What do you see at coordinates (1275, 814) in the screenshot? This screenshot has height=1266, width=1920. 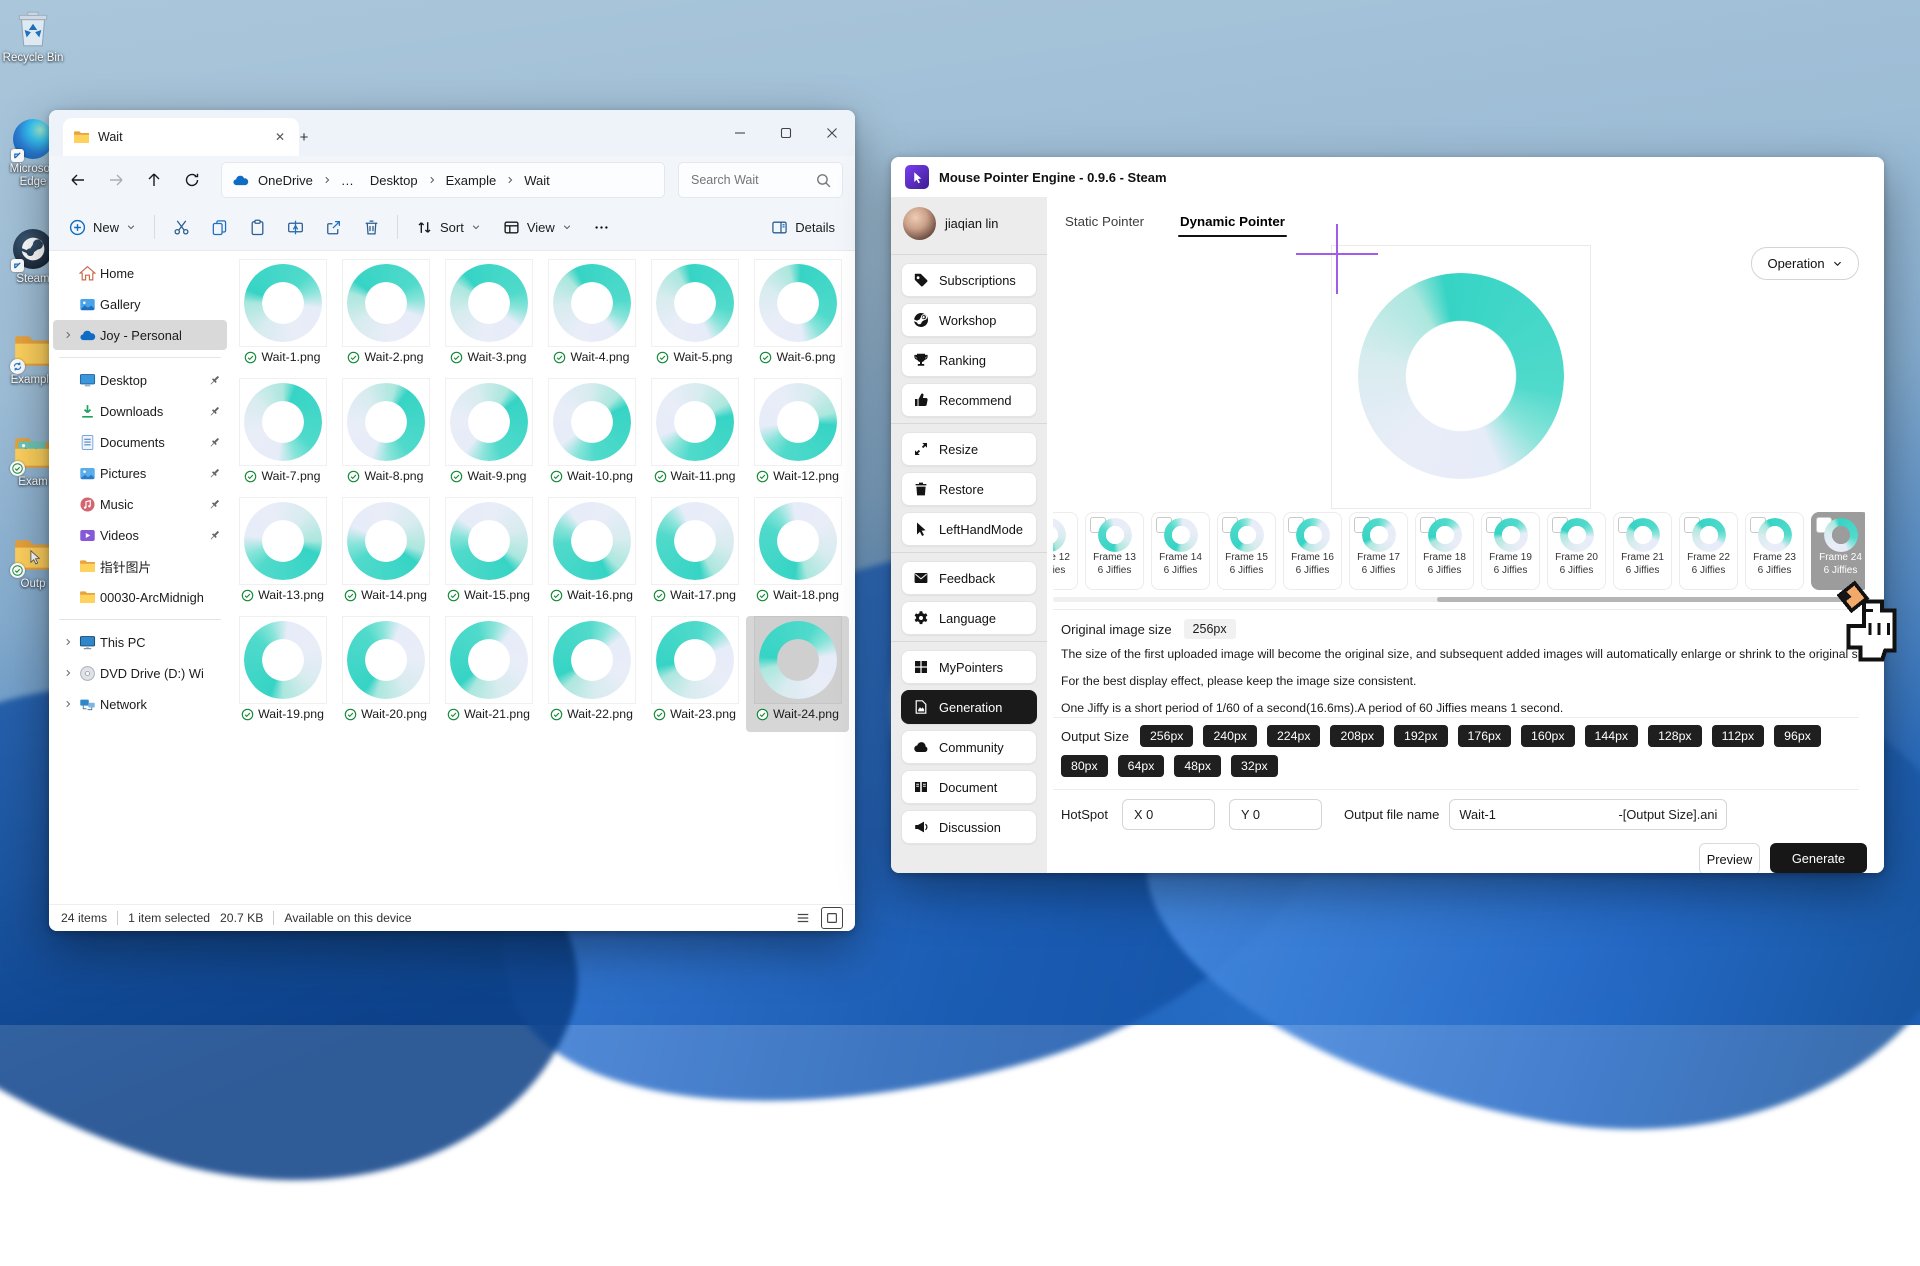 I see `hotspot-y-input` at bounding box center [1275, 814].